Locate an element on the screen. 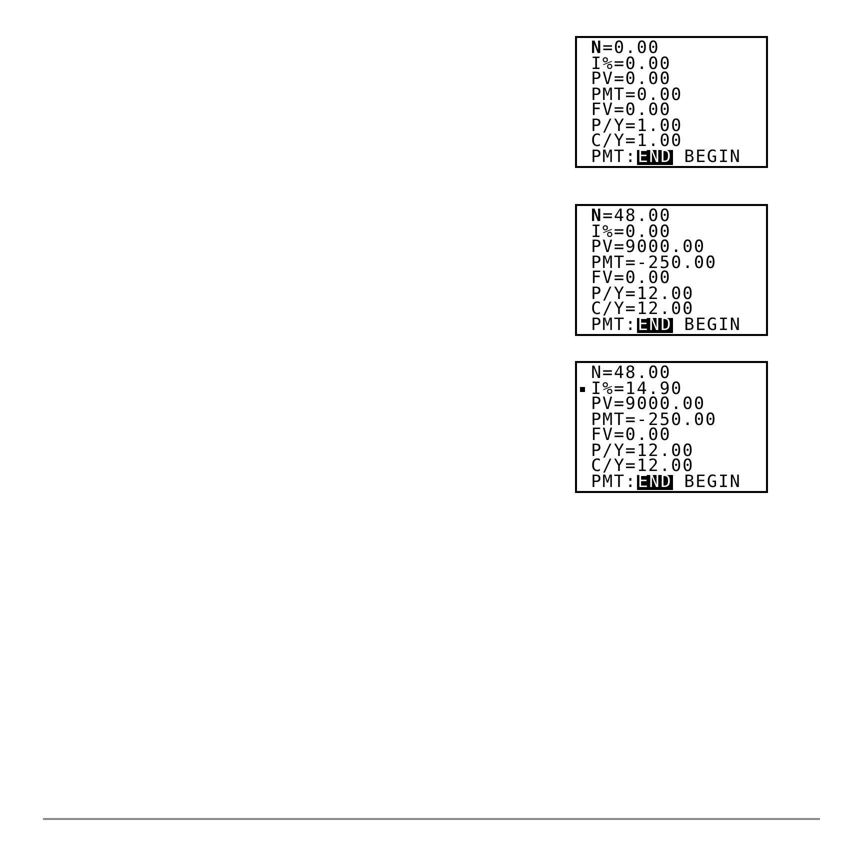 The height and width of the screenshot is (864, 864). screen-line: I%=14.90 is located at coordinates (636, 389).